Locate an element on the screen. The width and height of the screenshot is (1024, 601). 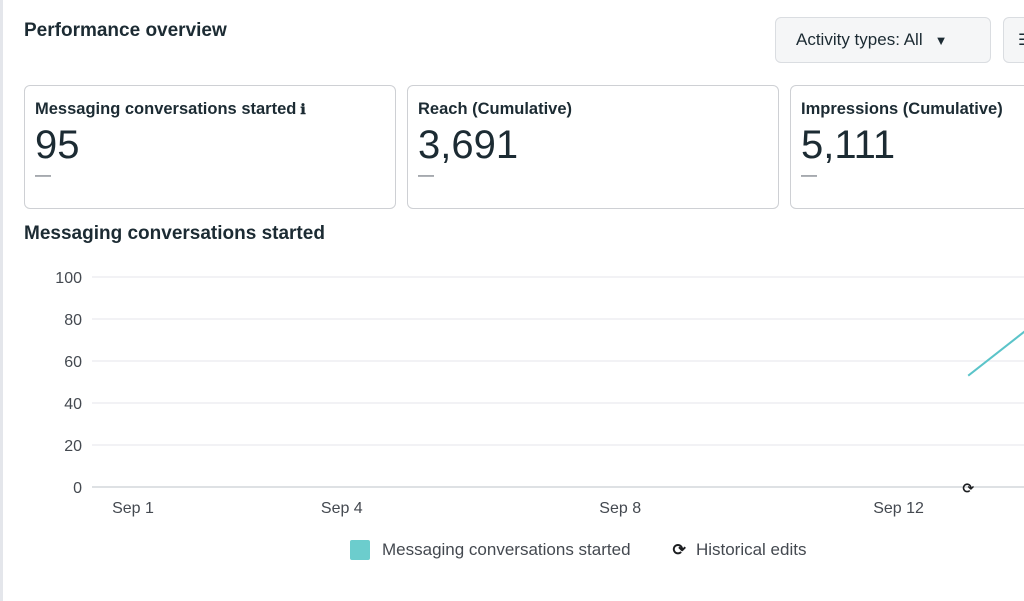
metric-value: 95 is located at coordinates (57, 145).